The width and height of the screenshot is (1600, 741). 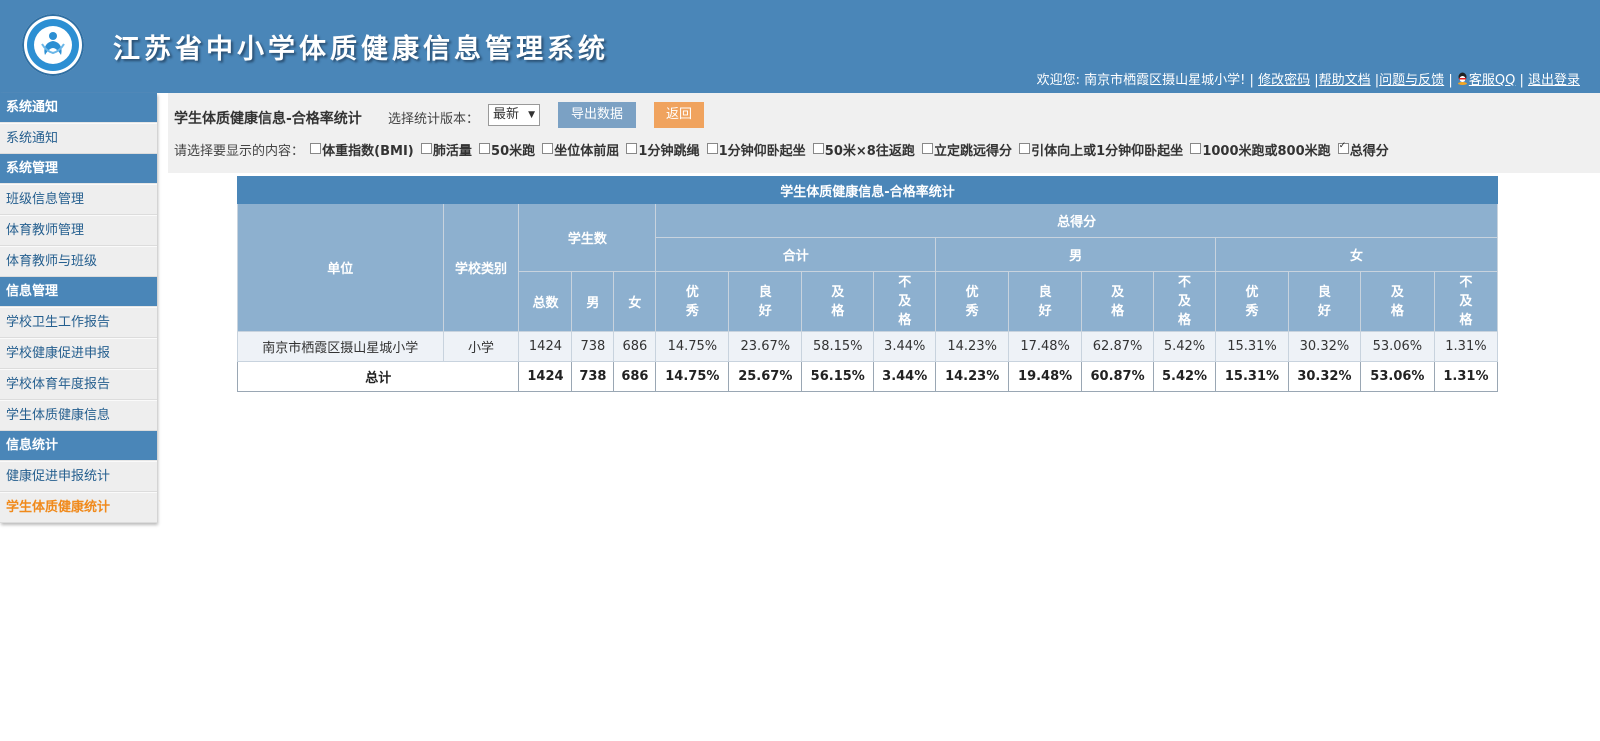 I want to click on cell-value: 738, so click(x=593, y=346).